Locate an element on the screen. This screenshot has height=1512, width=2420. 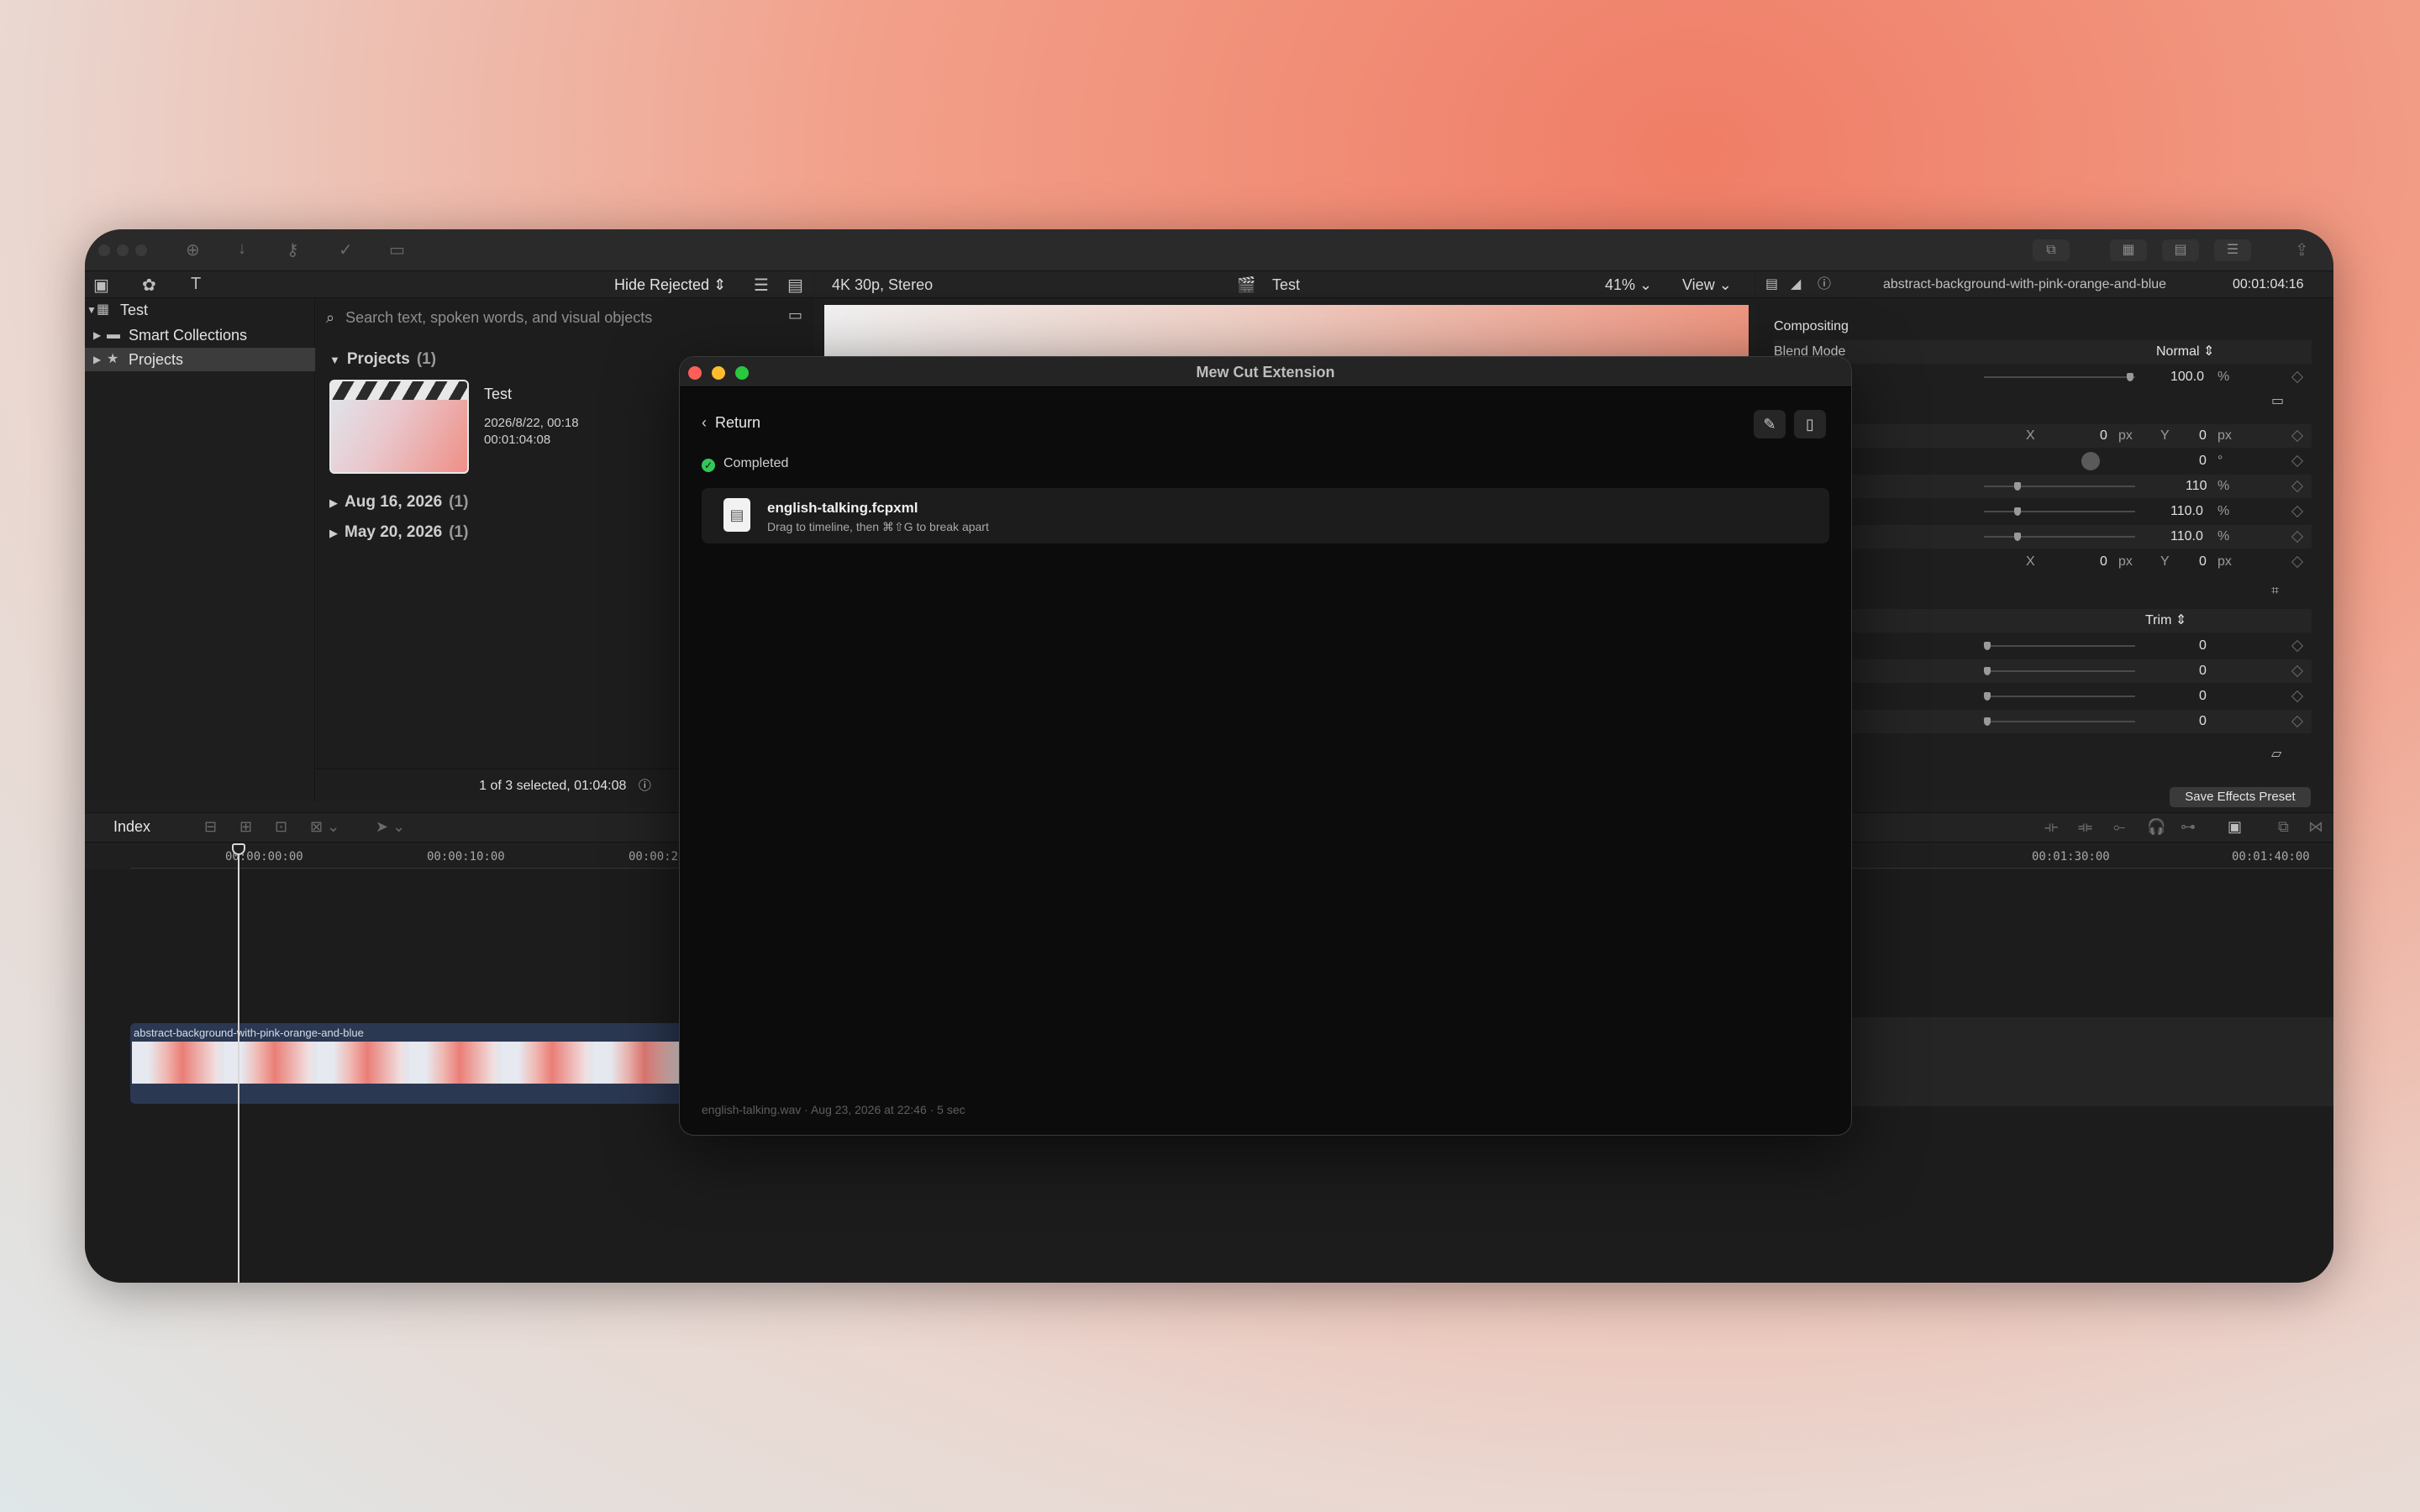
hide-rejected-filter: Hide Rejected ⇕ is located at coordinates (670, 285).